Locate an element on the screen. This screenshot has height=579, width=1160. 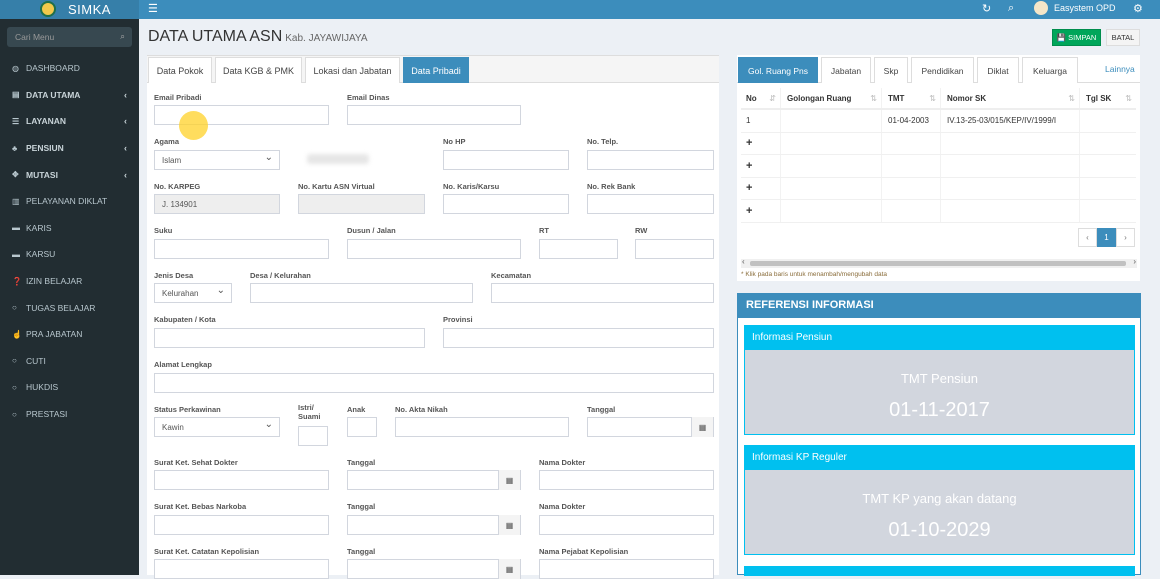
sidebar-item-prestasi: ○ PRESTASI is located at coordinates (69, 414).